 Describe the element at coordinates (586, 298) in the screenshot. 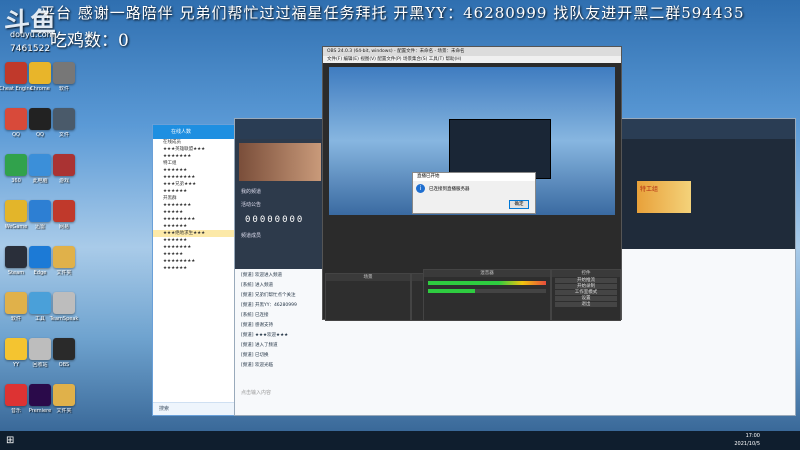

I see `obs-control-button: 设置` at that location.